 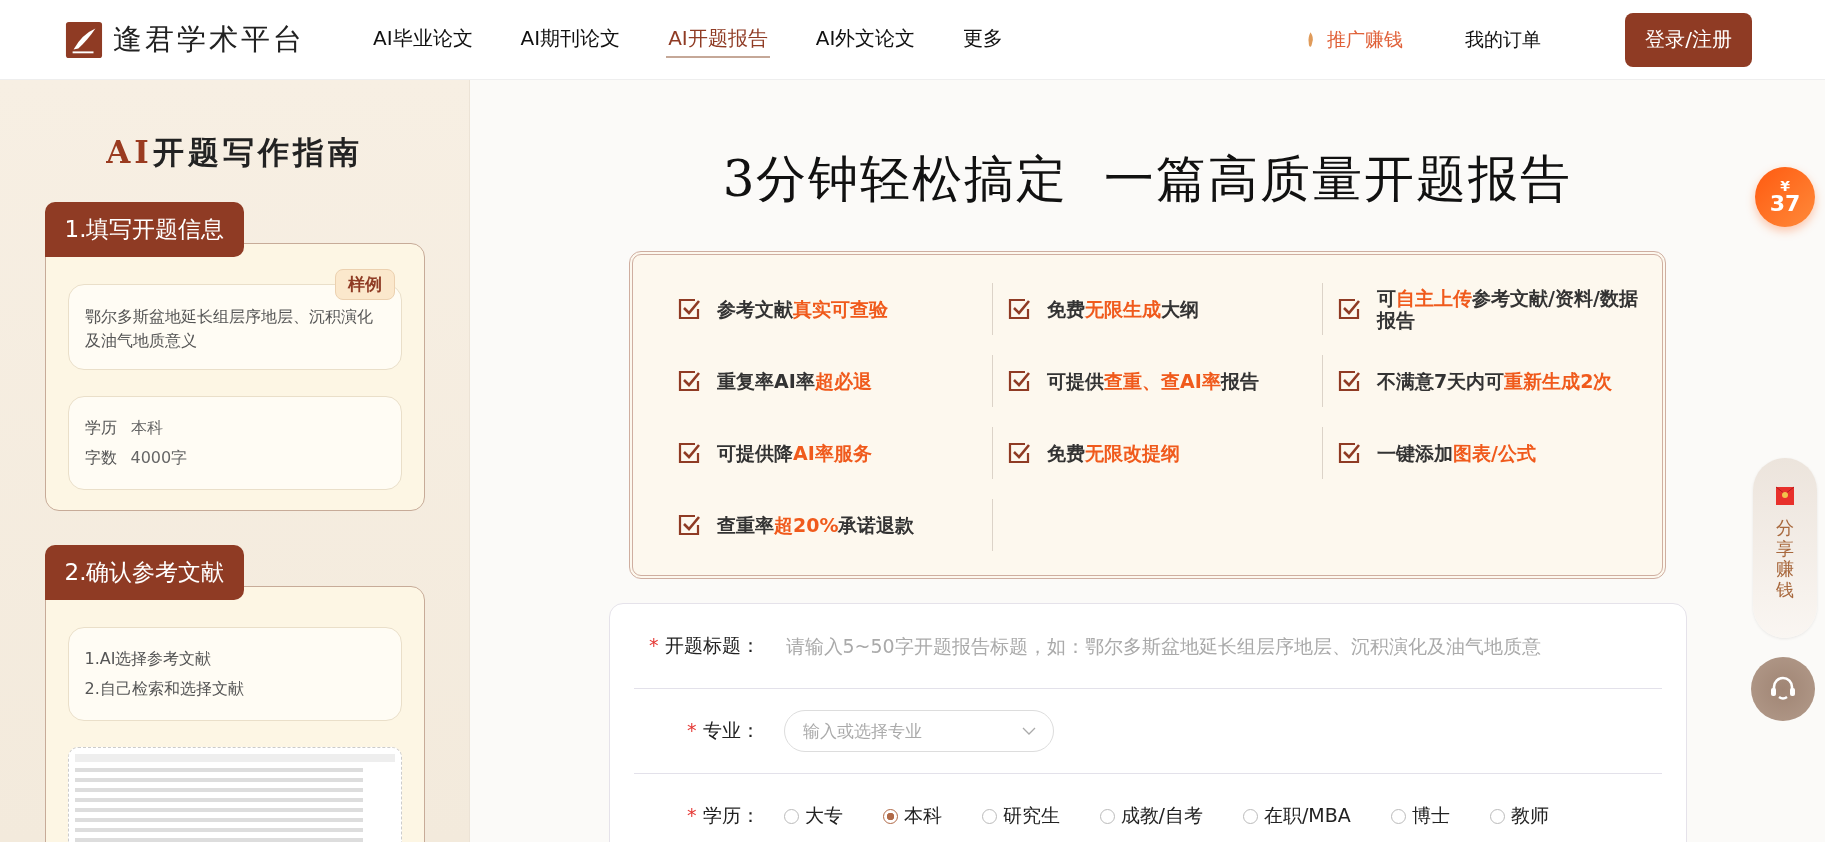 I want to click on major-select-field: 输入或选择专业, so click(x=918, y=731).